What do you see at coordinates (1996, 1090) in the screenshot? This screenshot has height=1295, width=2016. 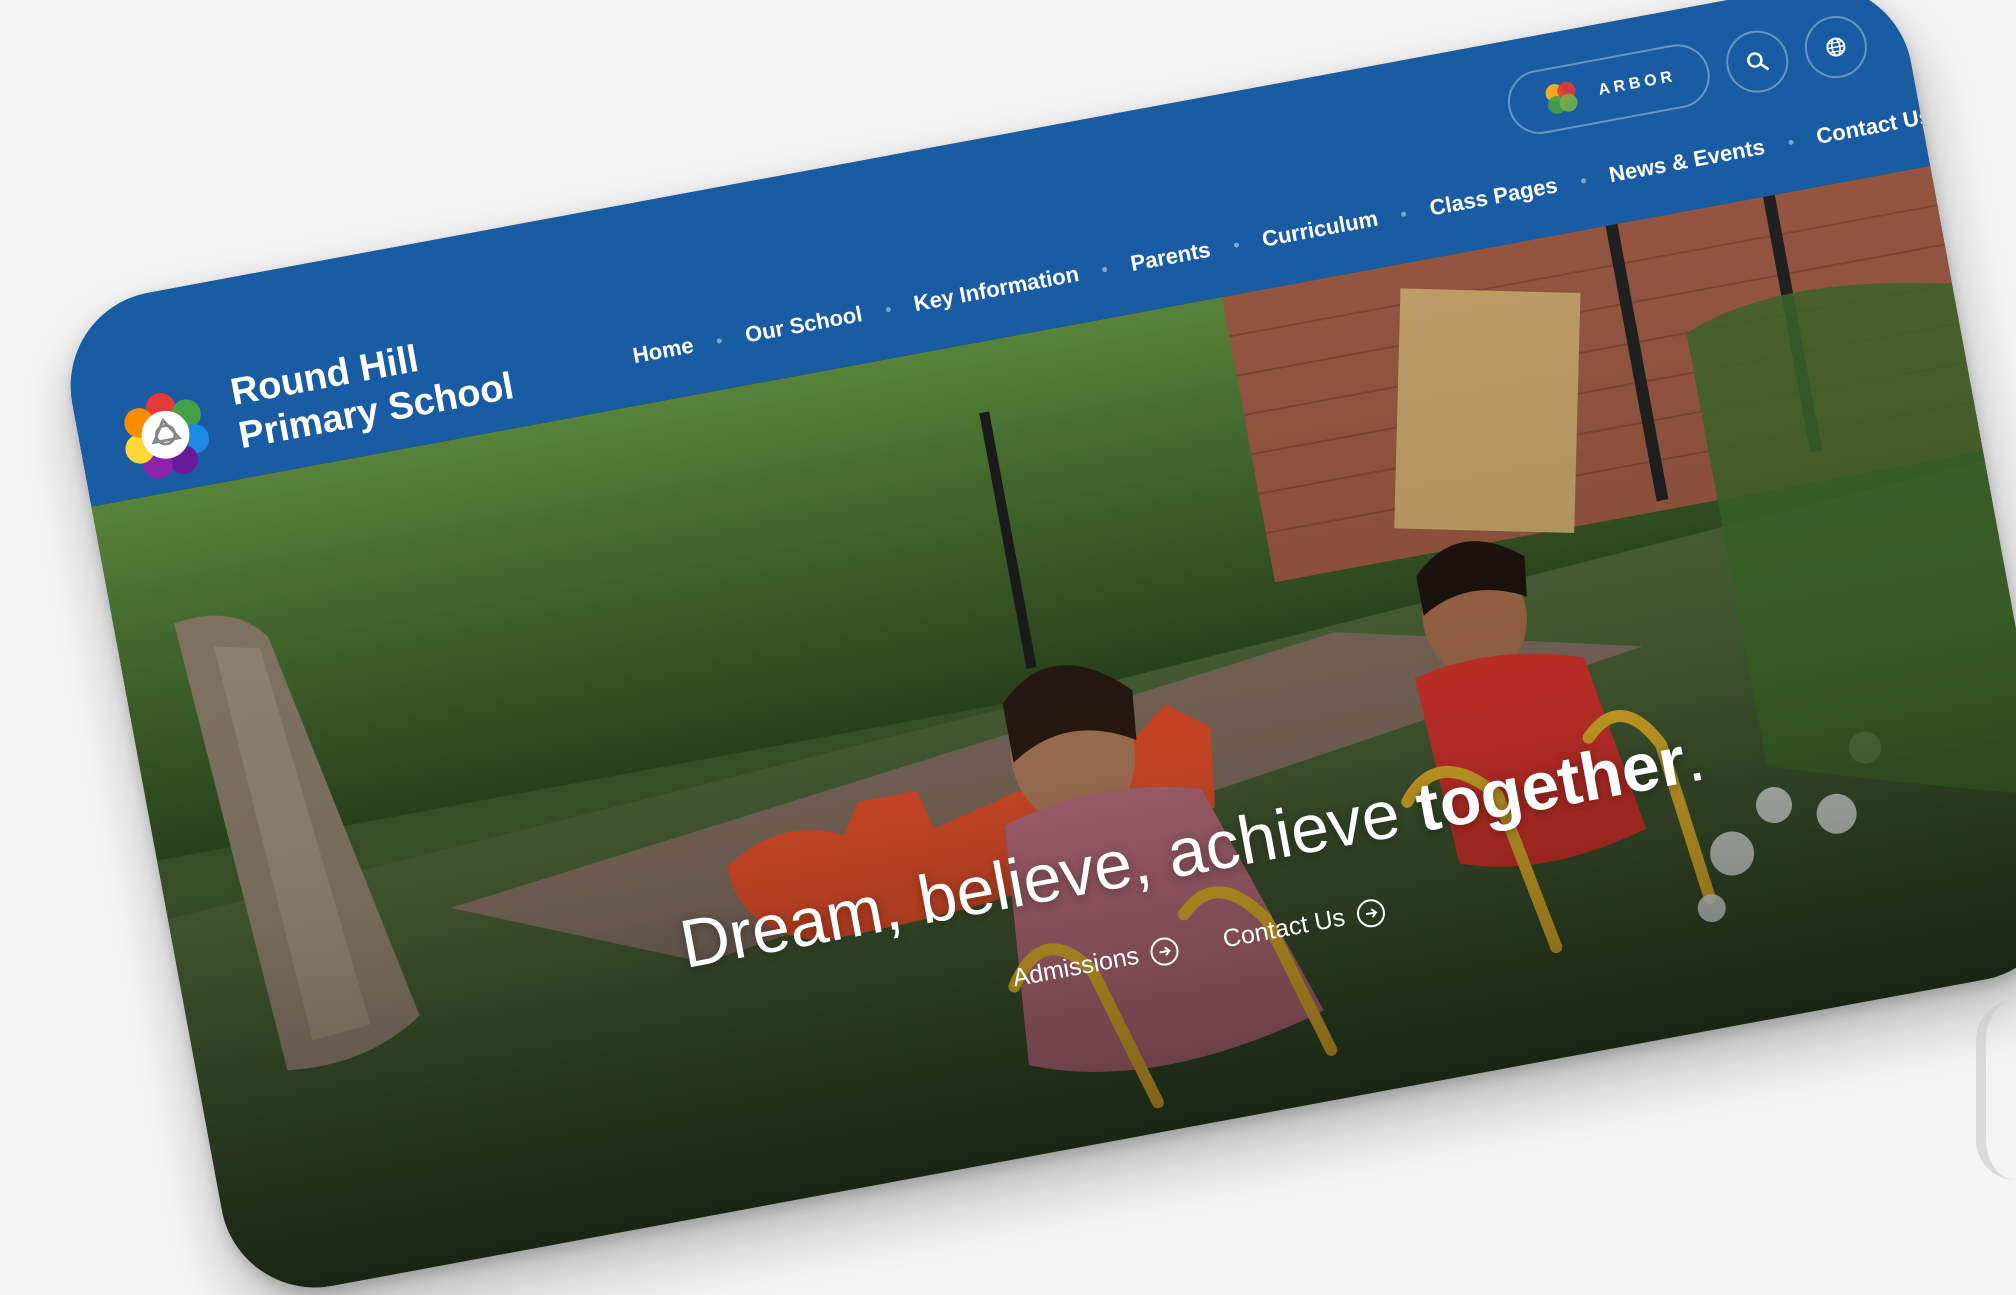 I see `background-device-edge` at bounding box center [1996, 1090].